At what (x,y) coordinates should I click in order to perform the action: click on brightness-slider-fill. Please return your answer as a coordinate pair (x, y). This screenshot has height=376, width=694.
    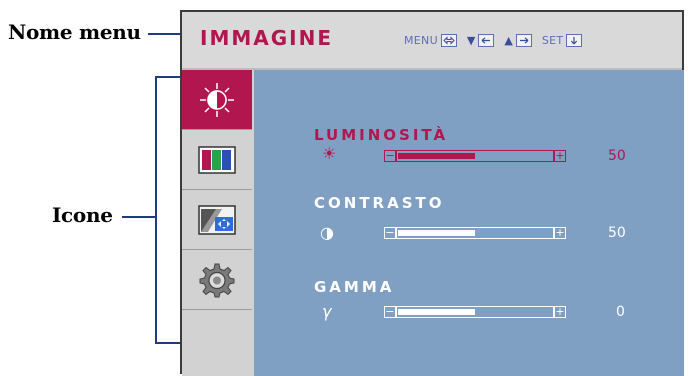
    Looking at the image, I should click on (436, 156).